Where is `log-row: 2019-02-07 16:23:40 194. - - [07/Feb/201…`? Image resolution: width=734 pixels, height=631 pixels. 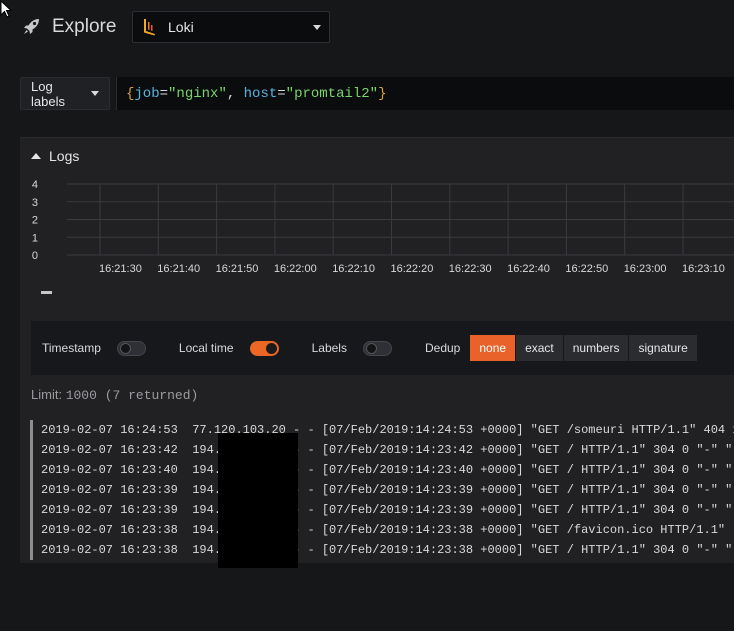
log-row: 2019-02-07 16:23:40 194. - - [07/Feb/201… is located at coordinates (382, 470).